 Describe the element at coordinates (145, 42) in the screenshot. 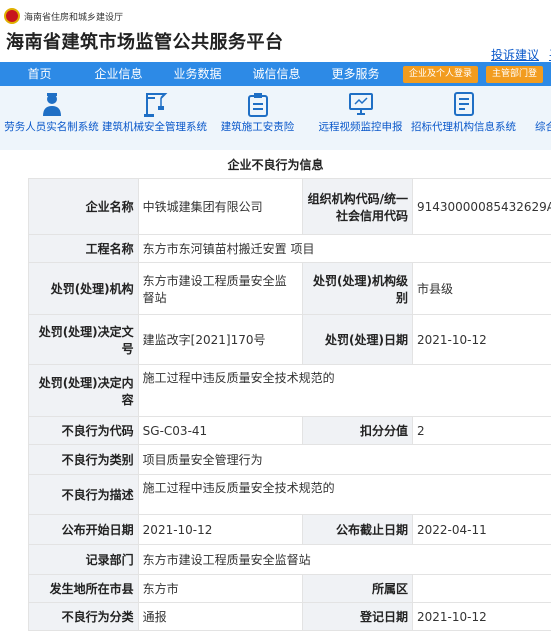

I see `site-title: 海南省建筑市场监管公共服务平台` at that location.